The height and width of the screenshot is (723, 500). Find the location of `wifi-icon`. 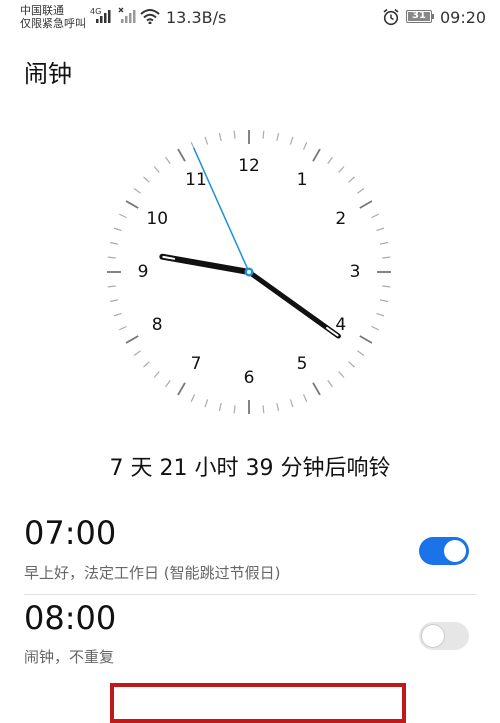

wifi-icon is located at coordinates (150, 16).